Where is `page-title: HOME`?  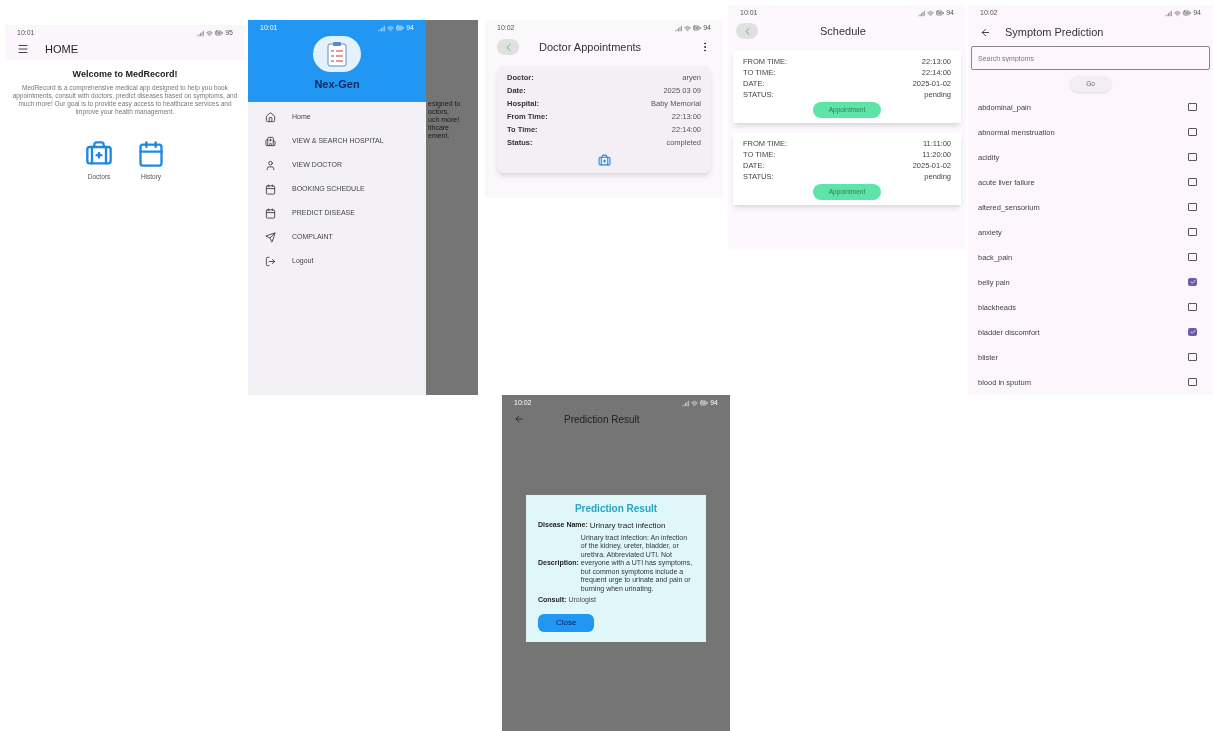 page-title: HOME is located at coordinates (61, 49).